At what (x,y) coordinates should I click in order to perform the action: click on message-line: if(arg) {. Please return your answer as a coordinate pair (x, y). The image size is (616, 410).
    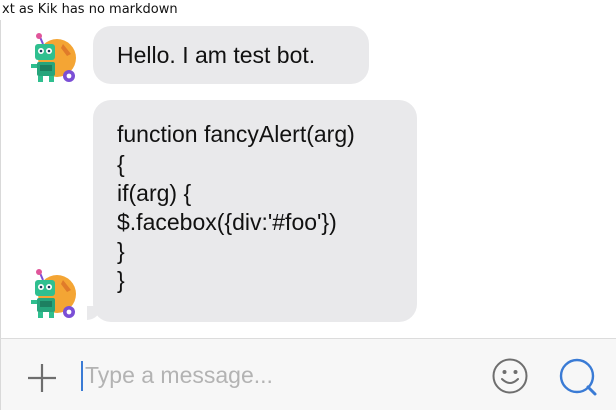
    Looking at the image, I should click on (154, 193).